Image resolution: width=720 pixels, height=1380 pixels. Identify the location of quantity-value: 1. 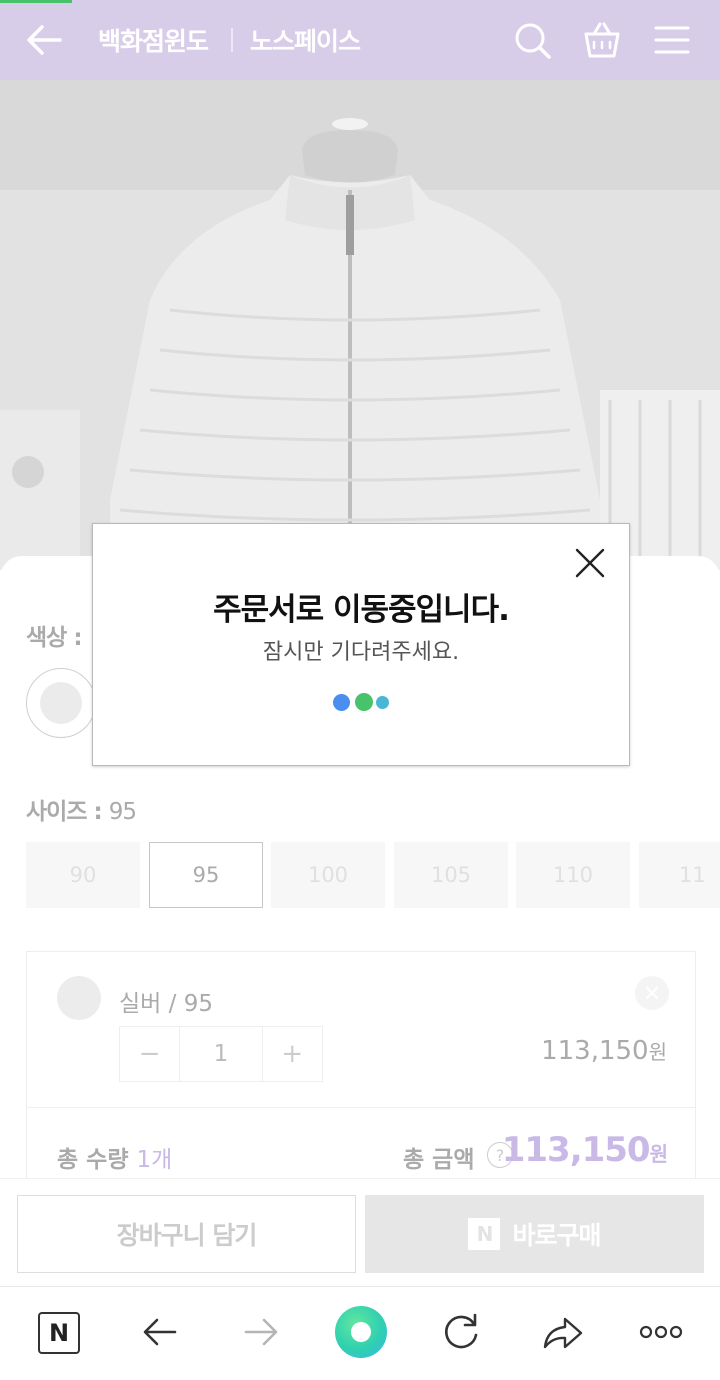
(221, 1054).